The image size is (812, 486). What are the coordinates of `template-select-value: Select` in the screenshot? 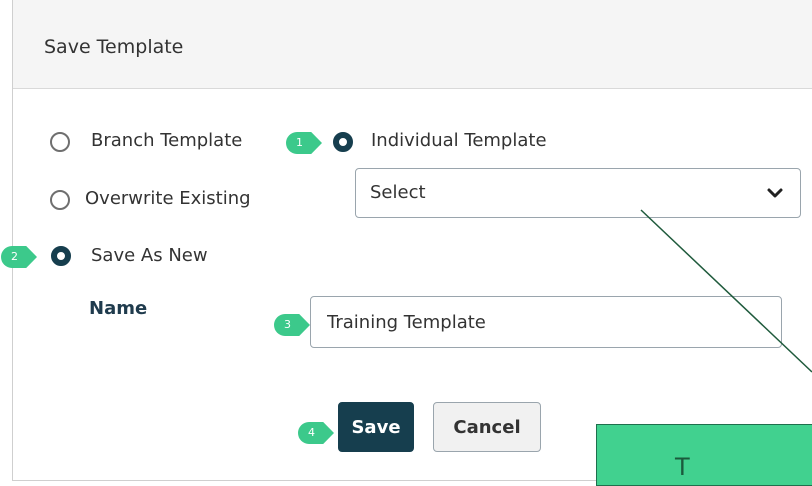 It's located at (398, 192).